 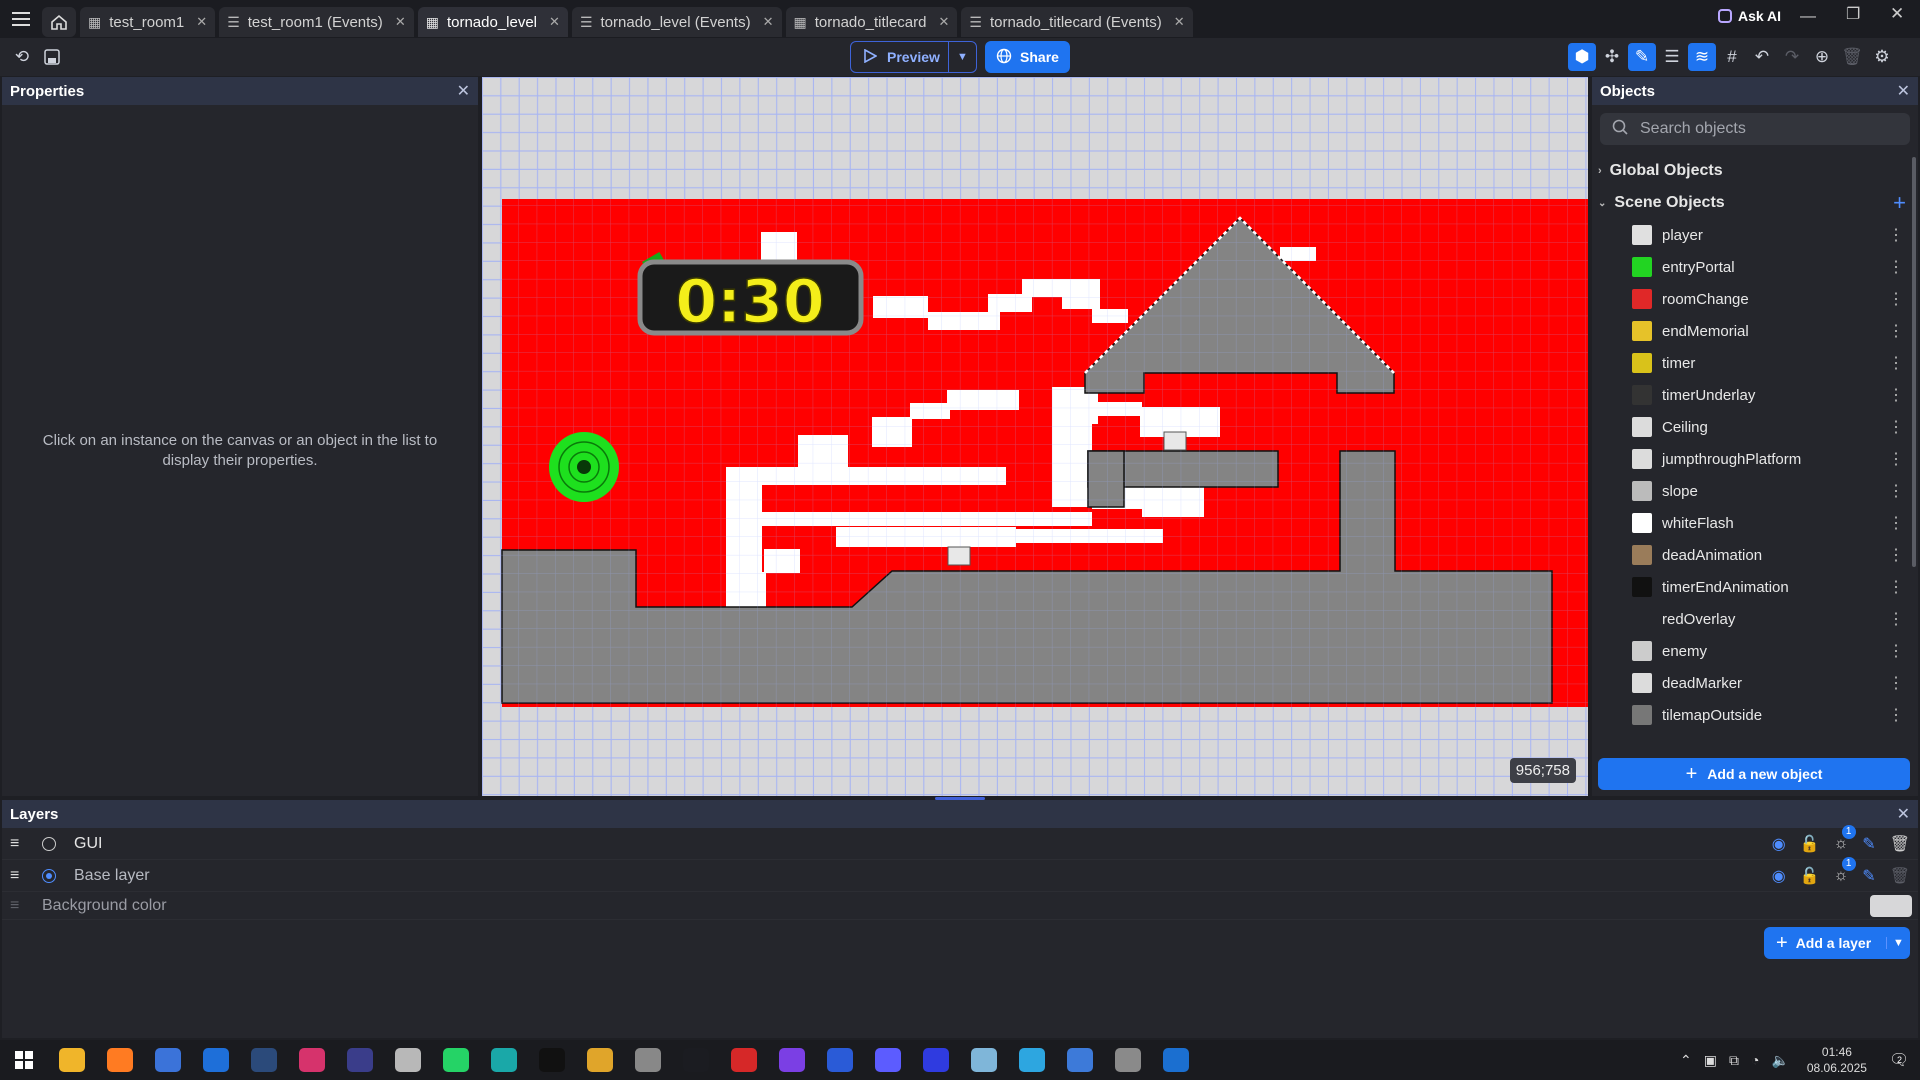 I want to click on redo-icon: ↷, so click(x=1792, y=57).